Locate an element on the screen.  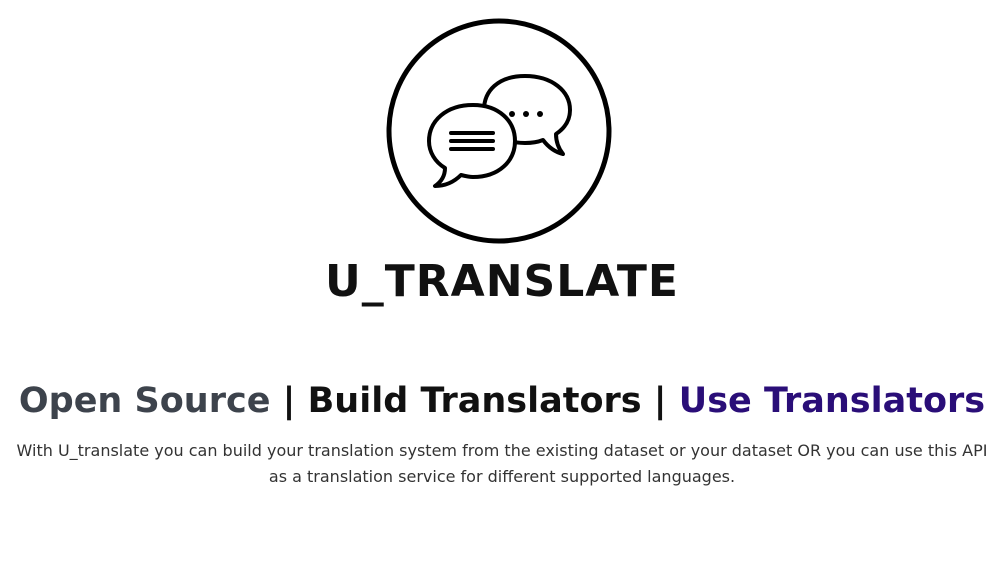
headline-open-source: Open Source is located at coordinates (144, 401).